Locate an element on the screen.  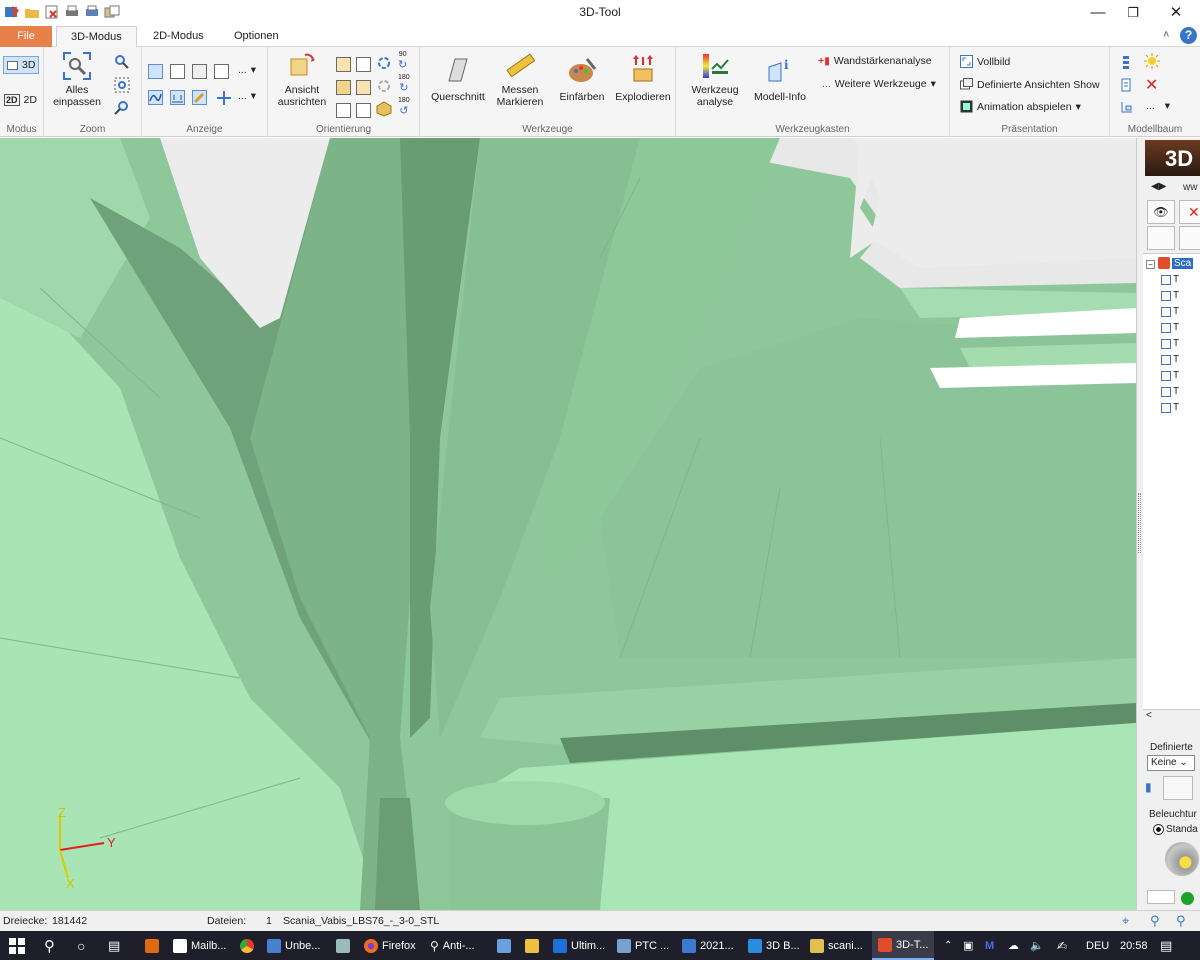
onedrive-icon: ☁ is located at coordinates (1013, 945).